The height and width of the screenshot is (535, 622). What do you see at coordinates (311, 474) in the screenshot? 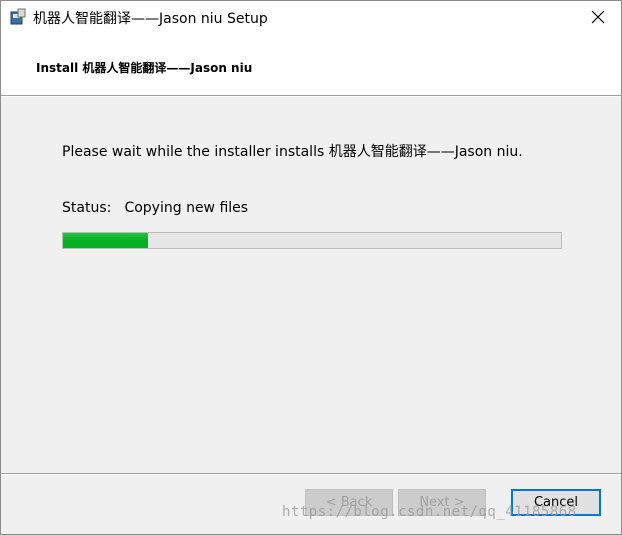
I see `footer-divider` at bounding box center [311, 474].